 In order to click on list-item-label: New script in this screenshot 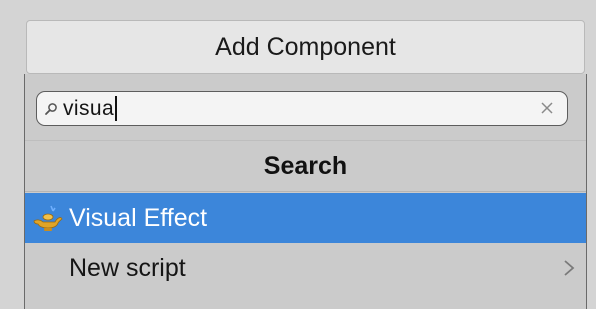, I will do `click(127, 267)`.